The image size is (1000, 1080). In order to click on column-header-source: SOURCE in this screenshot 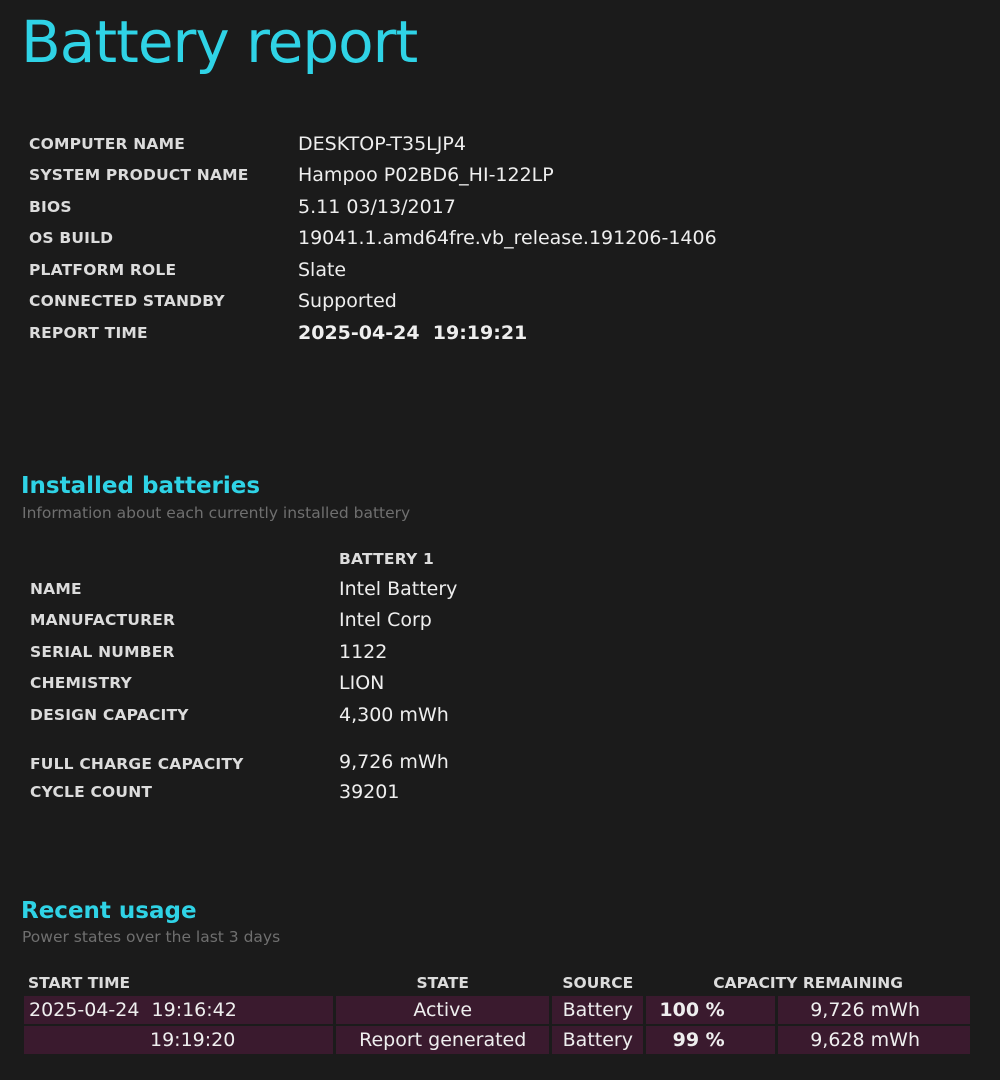, I will do `click(598, 983)`.